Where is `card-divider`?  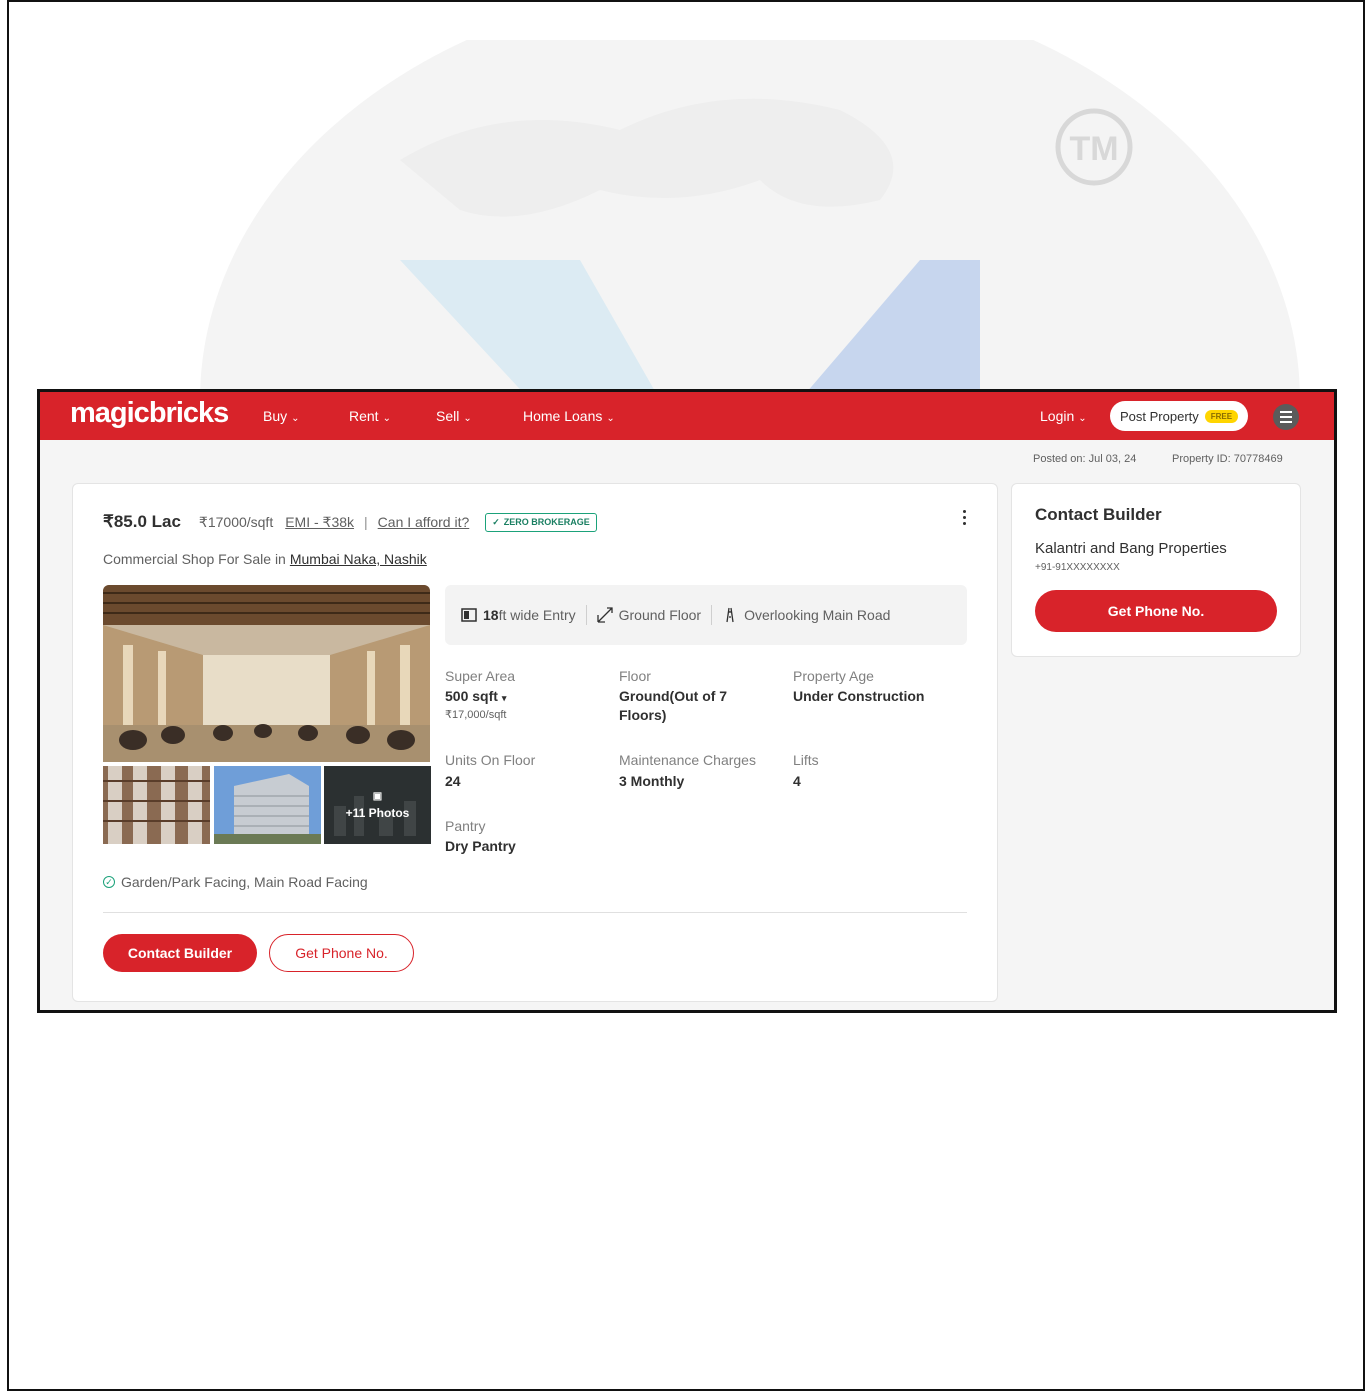
card-divider is located at coordinates (535, 912).